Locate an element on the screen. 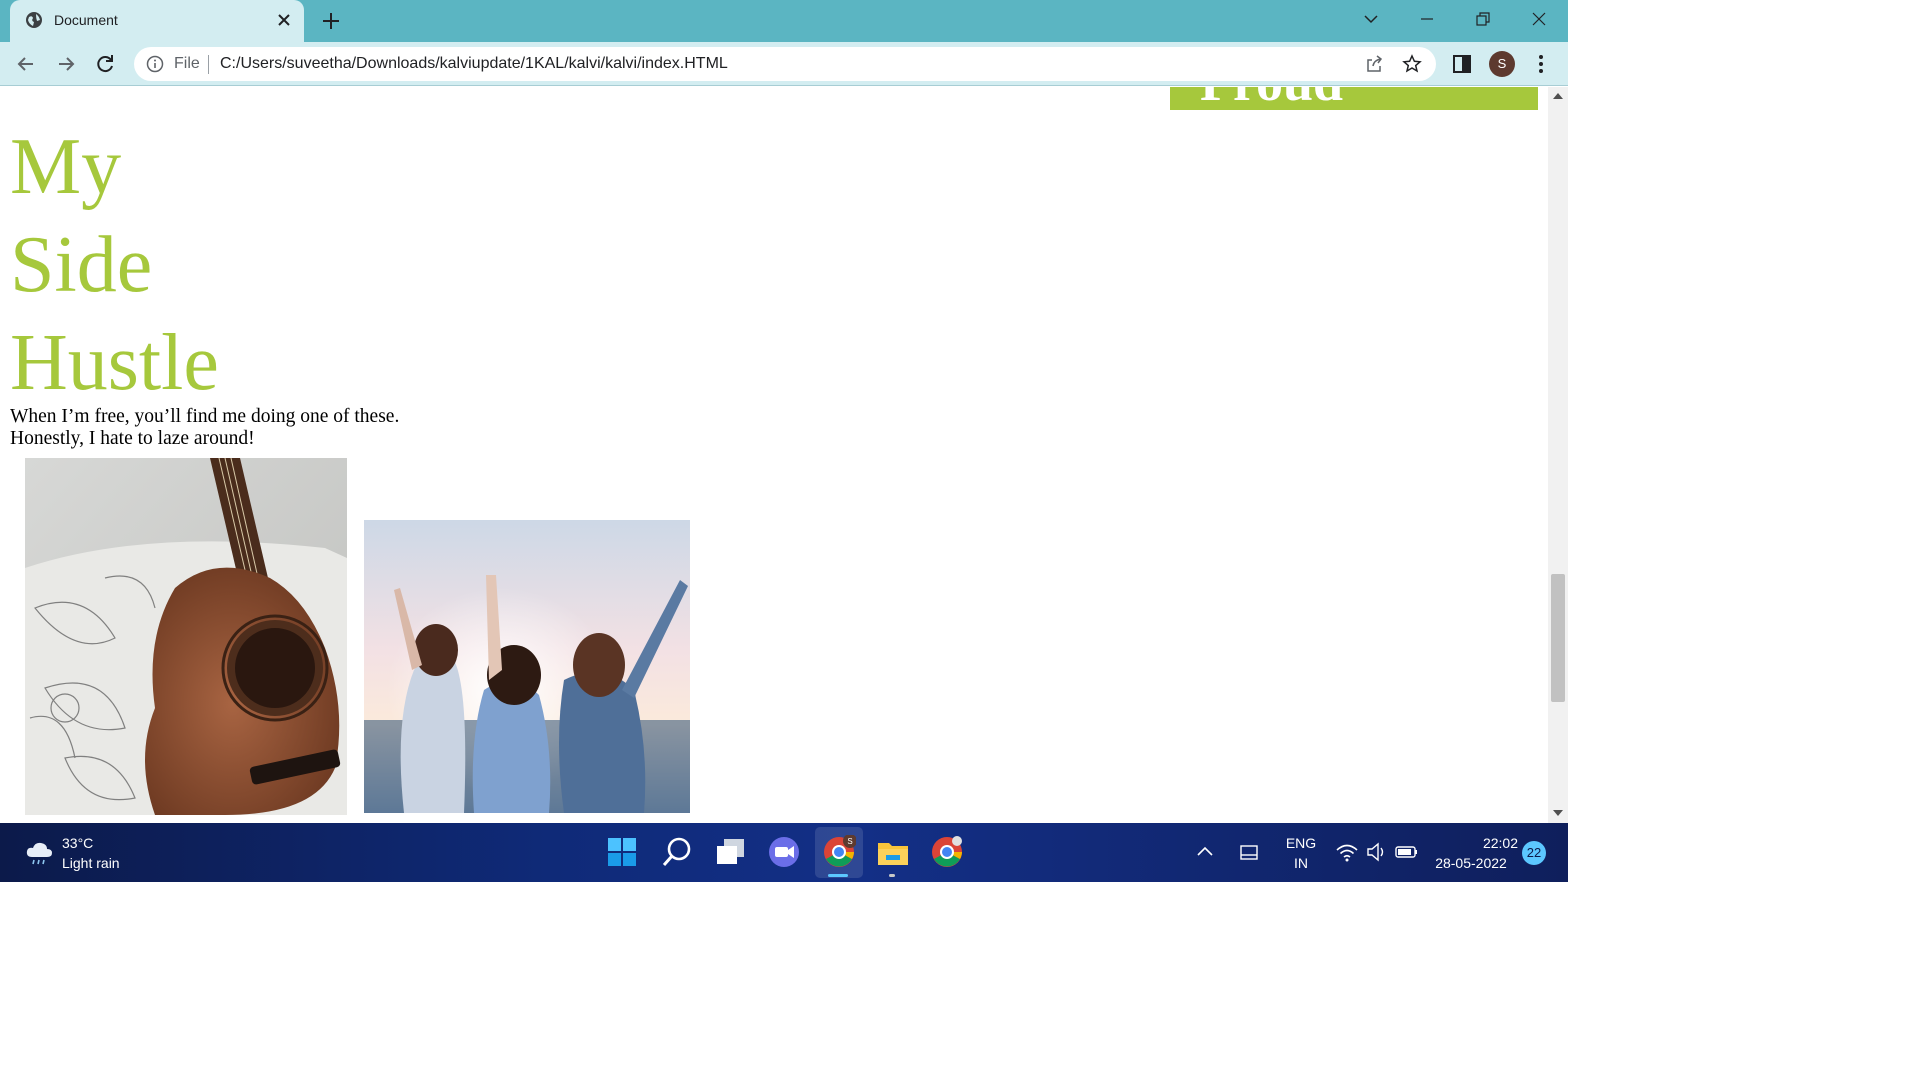  volume-icon is located at coordinates (1377, 852).